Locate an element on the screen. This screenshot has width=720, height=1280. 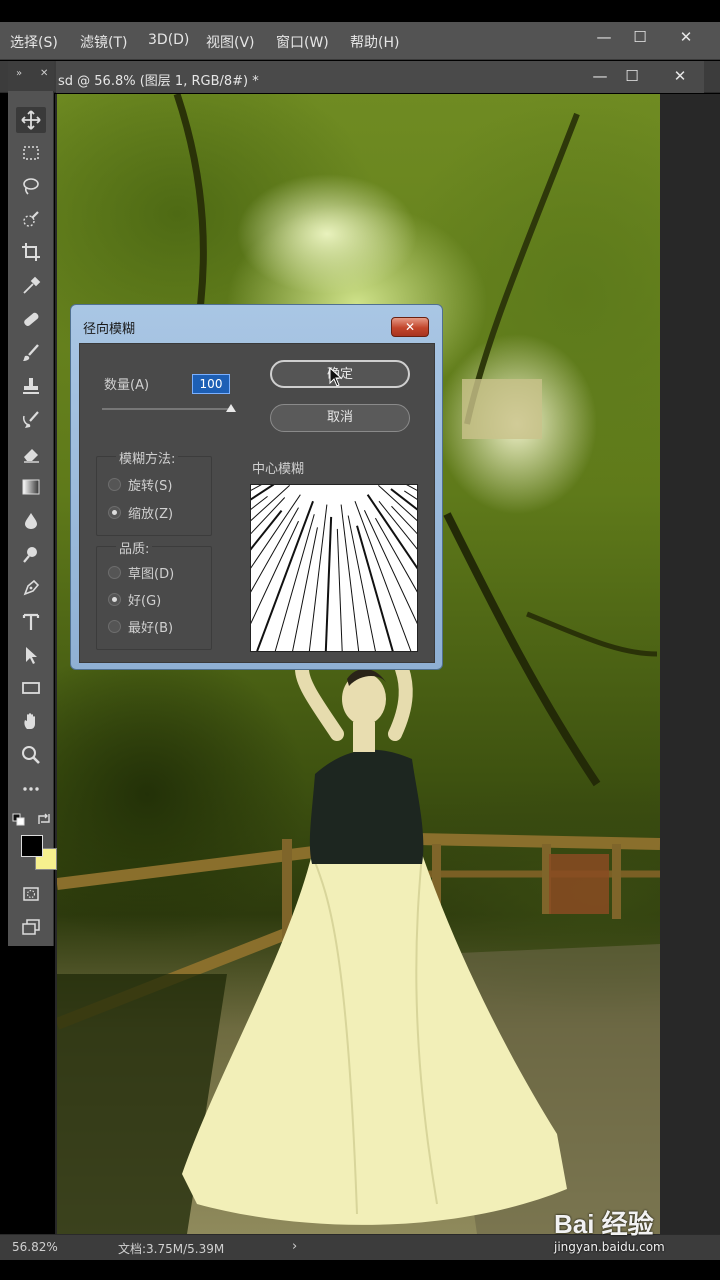
brush-icon is located at coordinates (31, 352).